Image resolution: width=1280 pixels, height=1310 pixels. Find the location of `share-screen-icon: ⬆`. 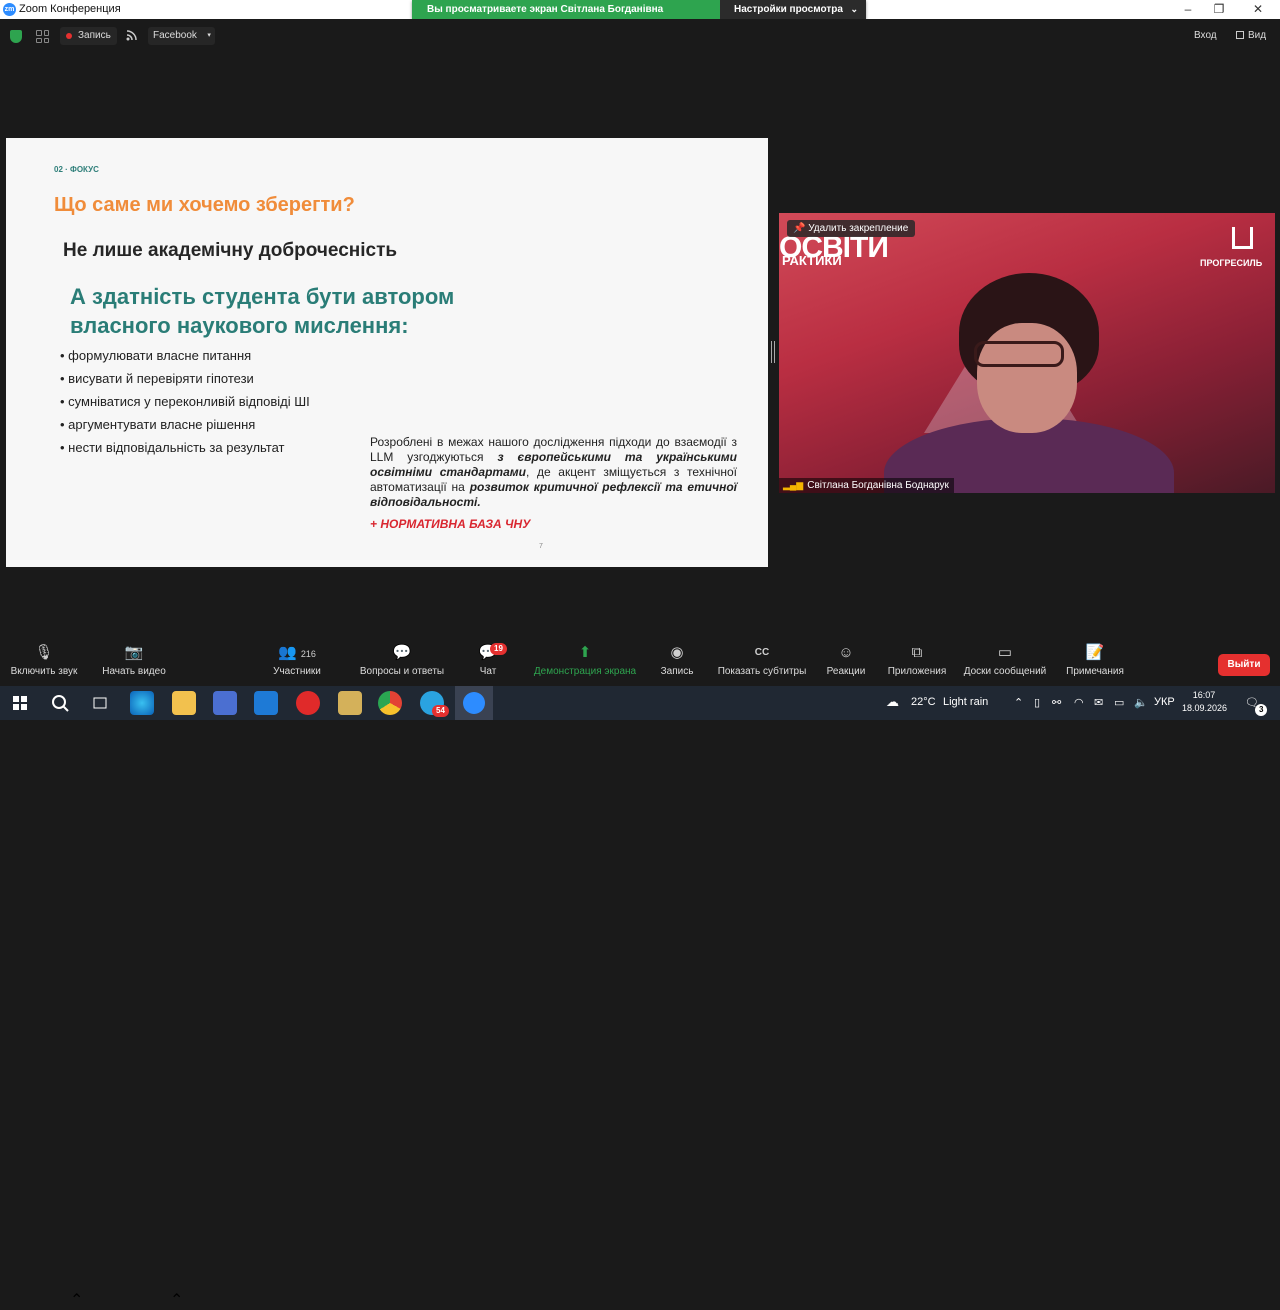

share-screen-icon: ⬆ is located at coordinates (585, 652).